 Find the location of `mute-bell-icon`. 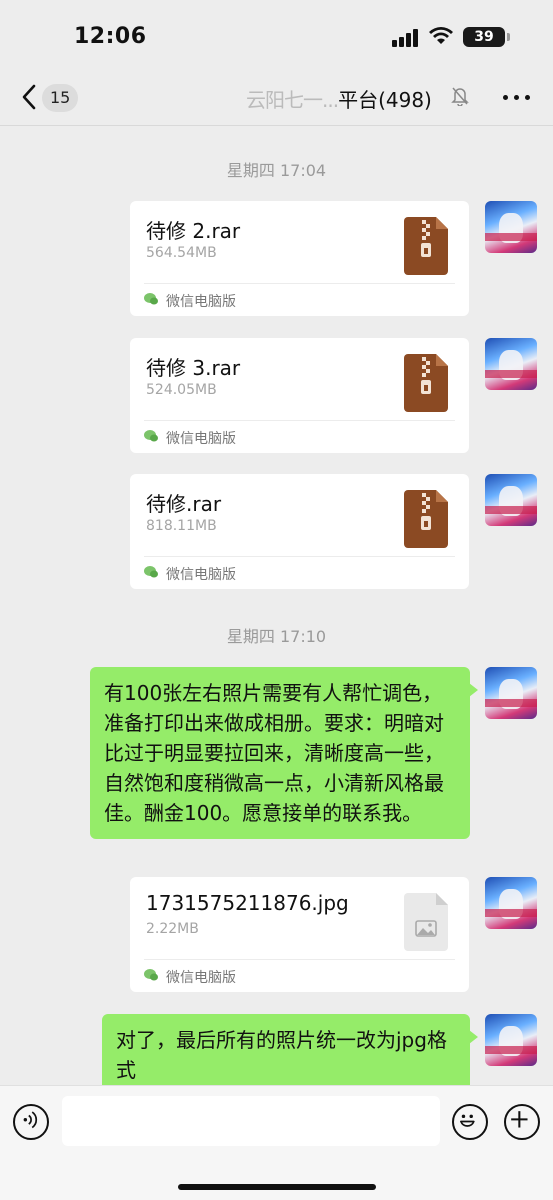

mute-bell-icon is located at coordinates (460, 96).